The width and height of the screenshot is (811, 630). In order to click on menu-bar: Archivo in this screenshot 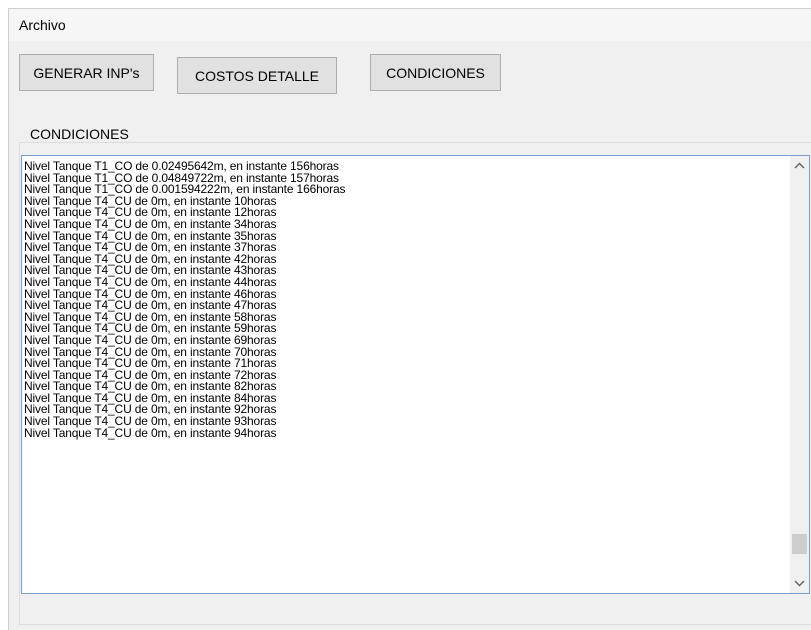, I will do `click(410, 25)`.